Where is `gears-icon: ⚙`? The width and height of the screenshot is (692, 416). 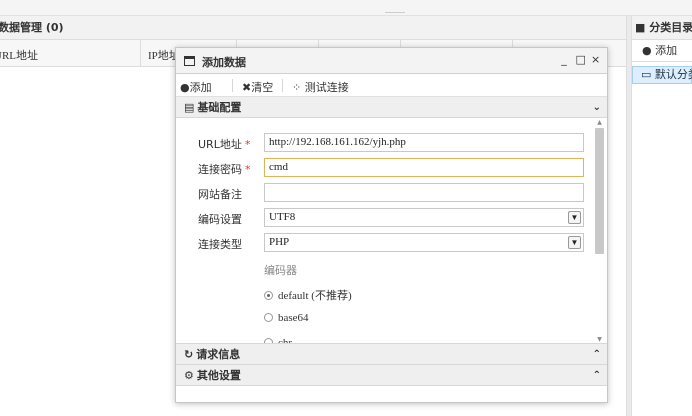 gears-icon: ⚙ is located at coordinates (189, 375).